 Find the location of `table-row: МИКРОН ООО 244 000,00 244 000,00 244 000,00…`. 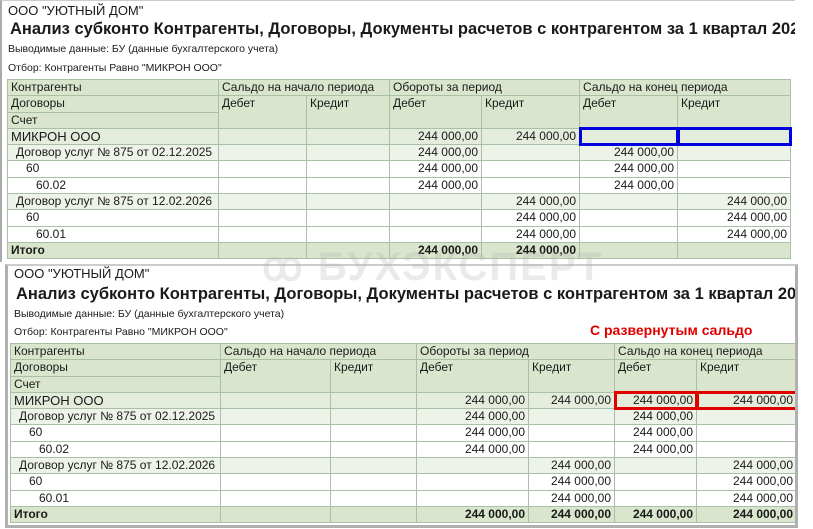

table-row: МИКРОН ООО 244 000,00 244 000,00 244 000,00… is located at coordinates (402, 400).